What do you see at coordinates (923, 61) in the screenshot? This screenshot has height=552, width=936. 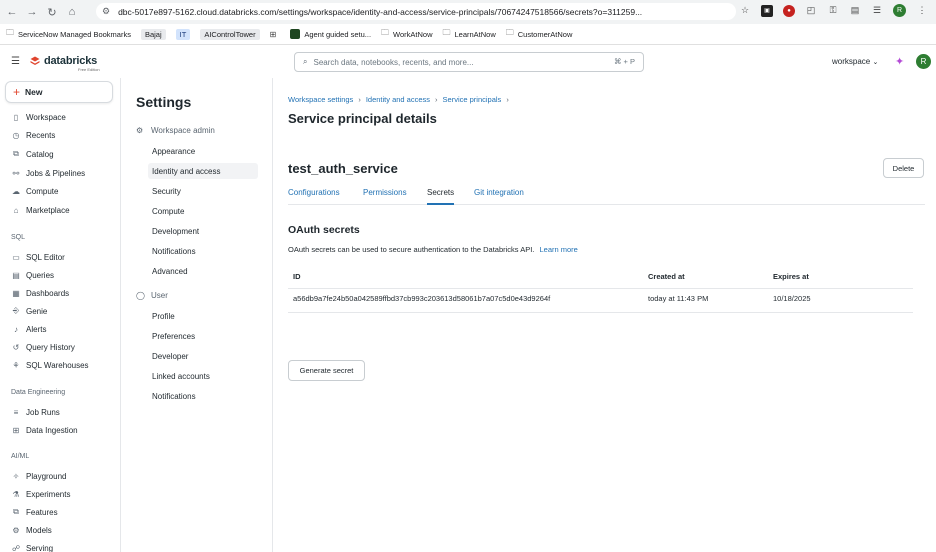 I see `user-avatar: R` at bounding box center [923, 61].